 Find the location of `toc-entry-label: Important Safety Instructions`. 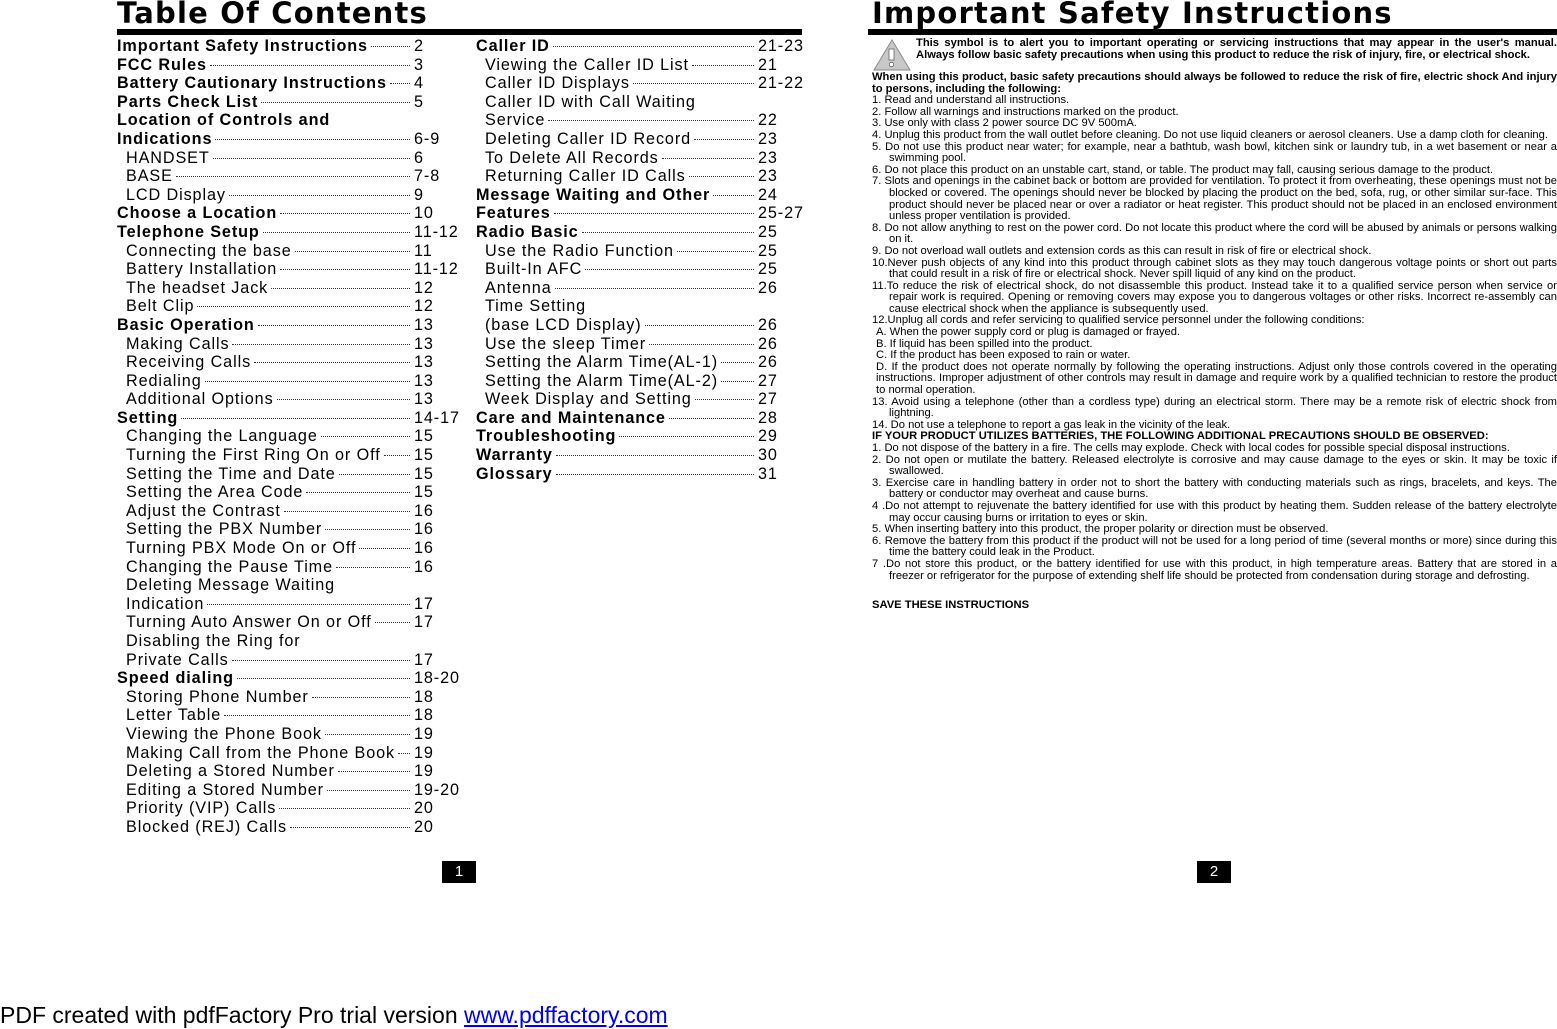

toc-entry-label: Important Safety Instructions is located at coordinates (242, 46).